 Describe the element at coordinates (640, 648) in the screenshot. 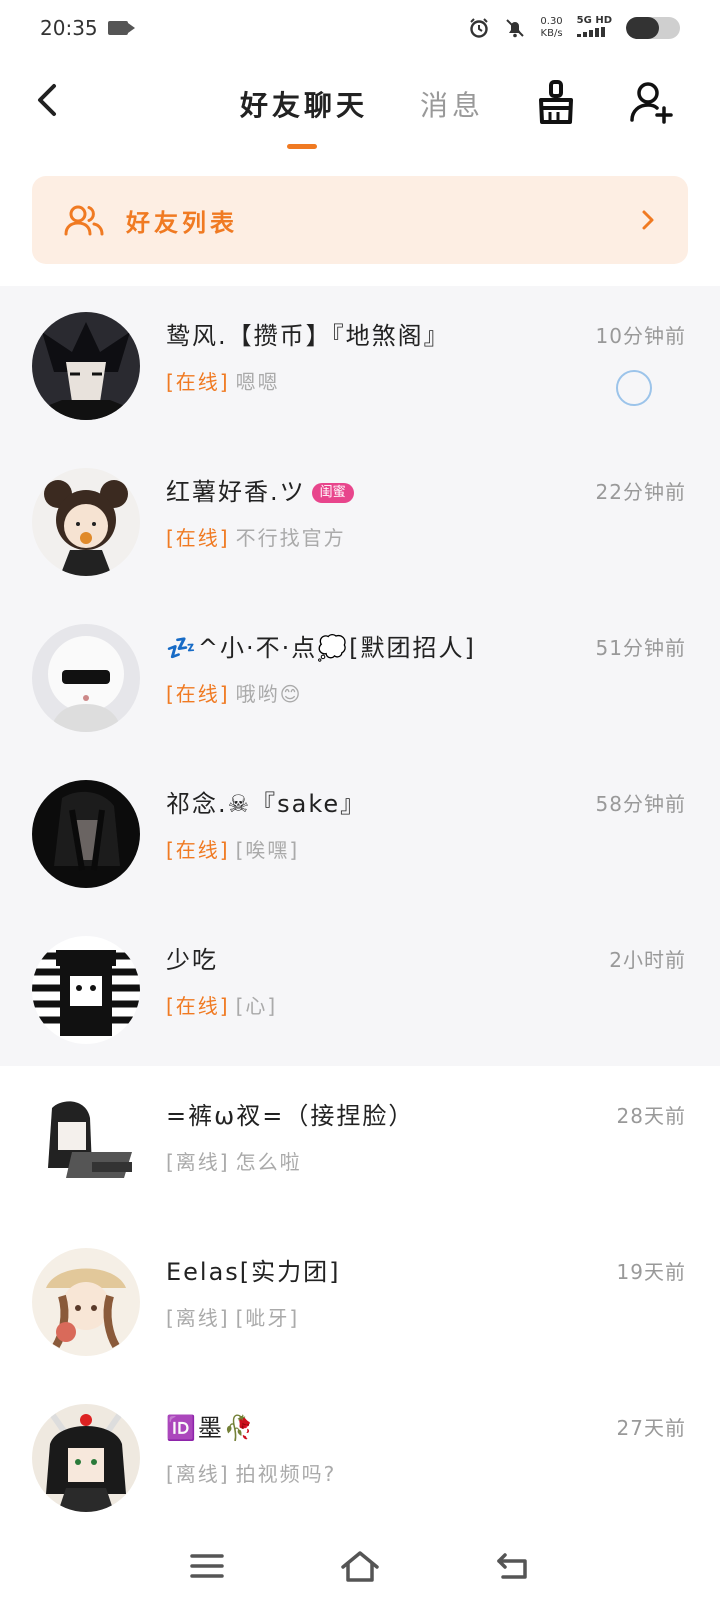

I see `chat-time: 51分钟前` at that location.